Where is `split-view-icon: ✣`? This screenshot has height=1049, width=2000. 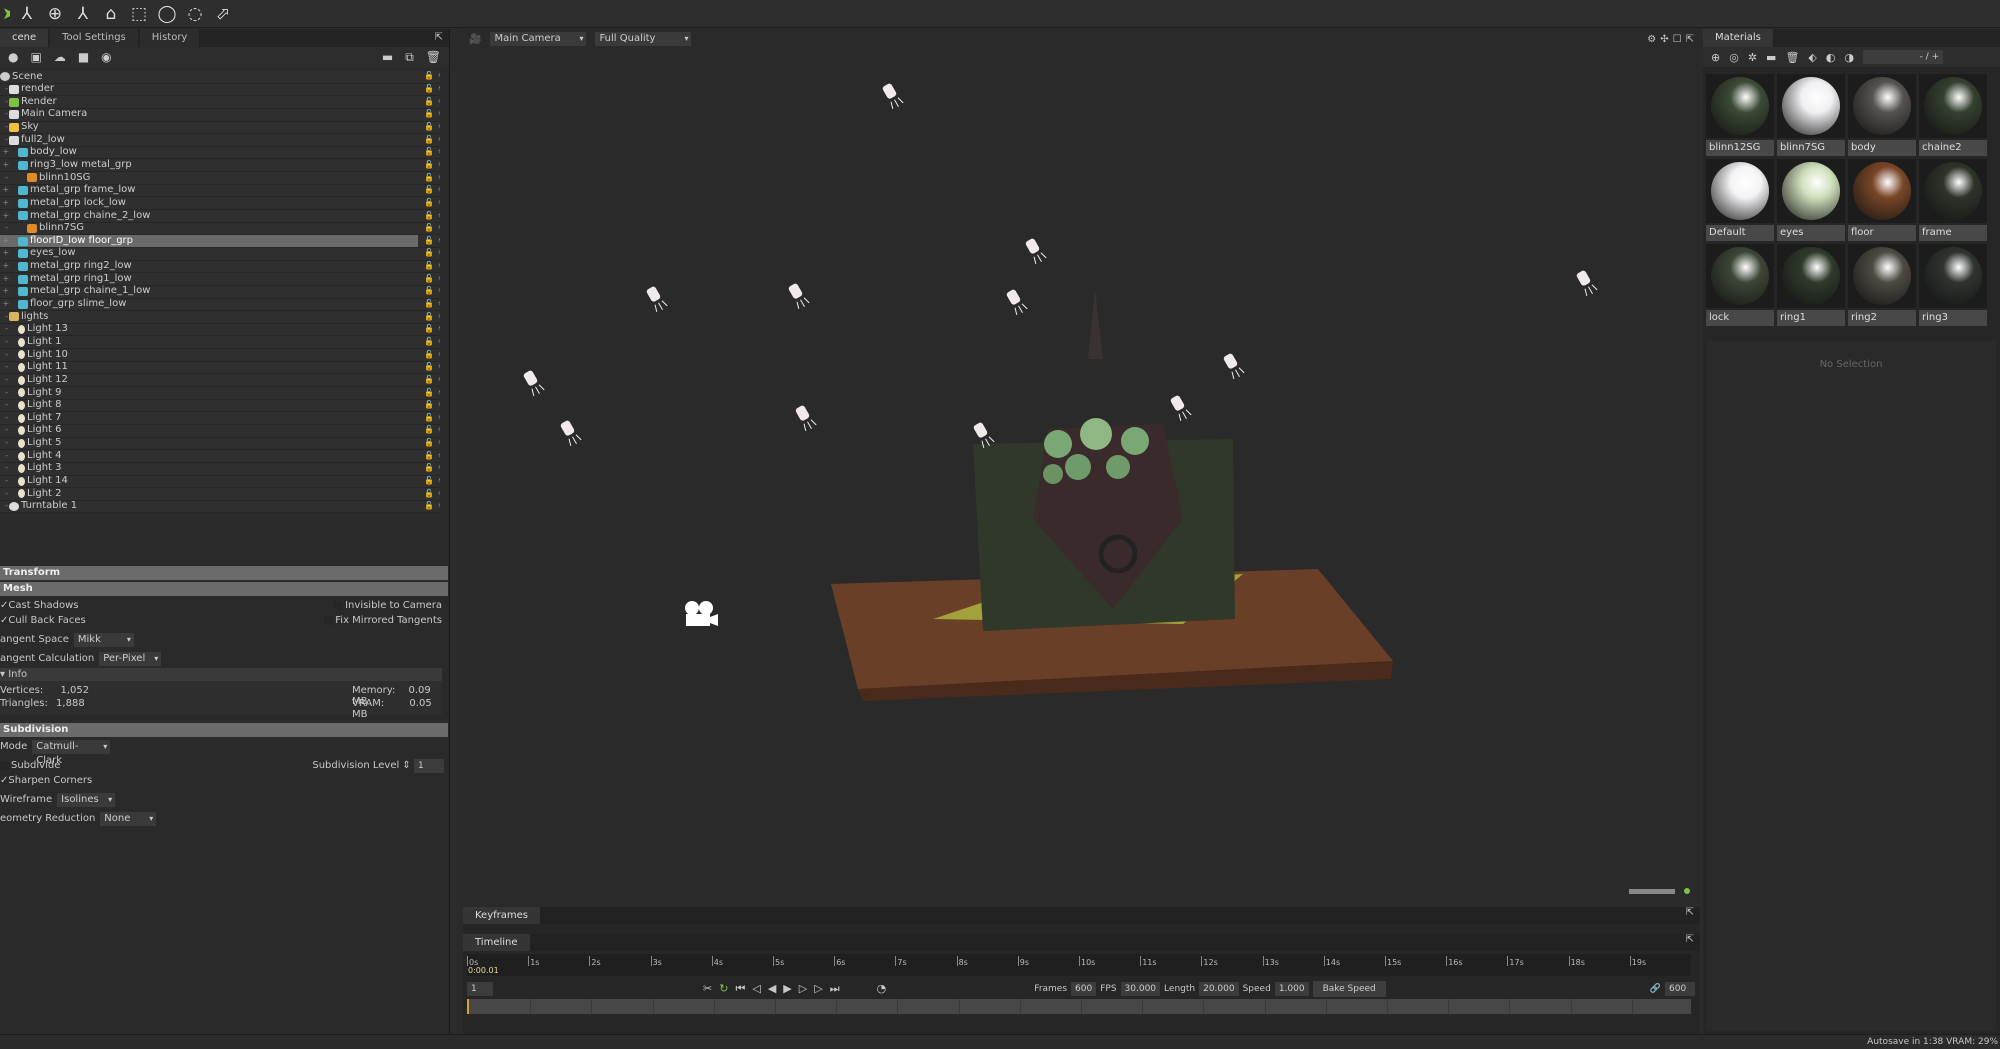 split-view-icon: ✣ is located at coordinates (1664, 39).